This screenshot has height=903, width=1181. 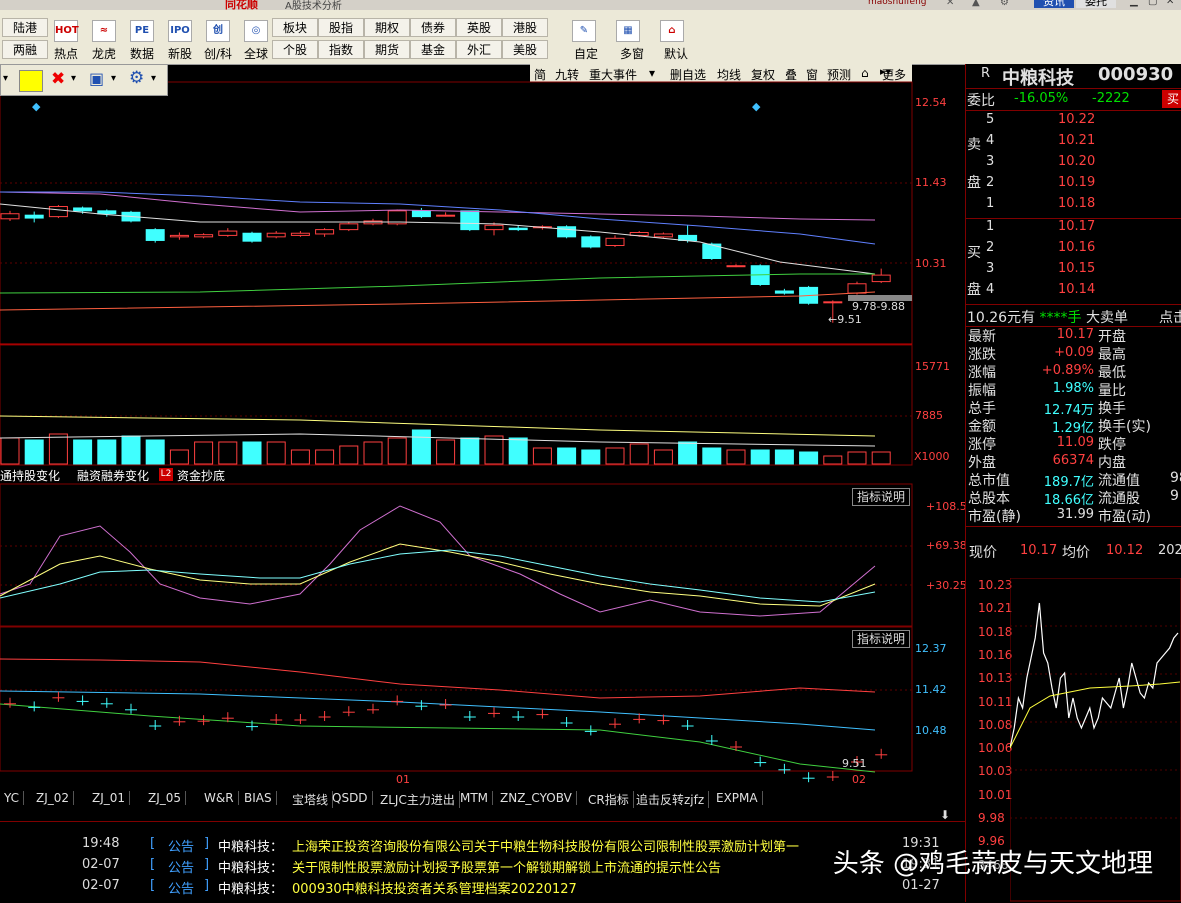 What do you see at coordinates (881, 639) in the screenshot?
I see `indicator-help-button-2: 指标说明` at bounding box center [881, 639].